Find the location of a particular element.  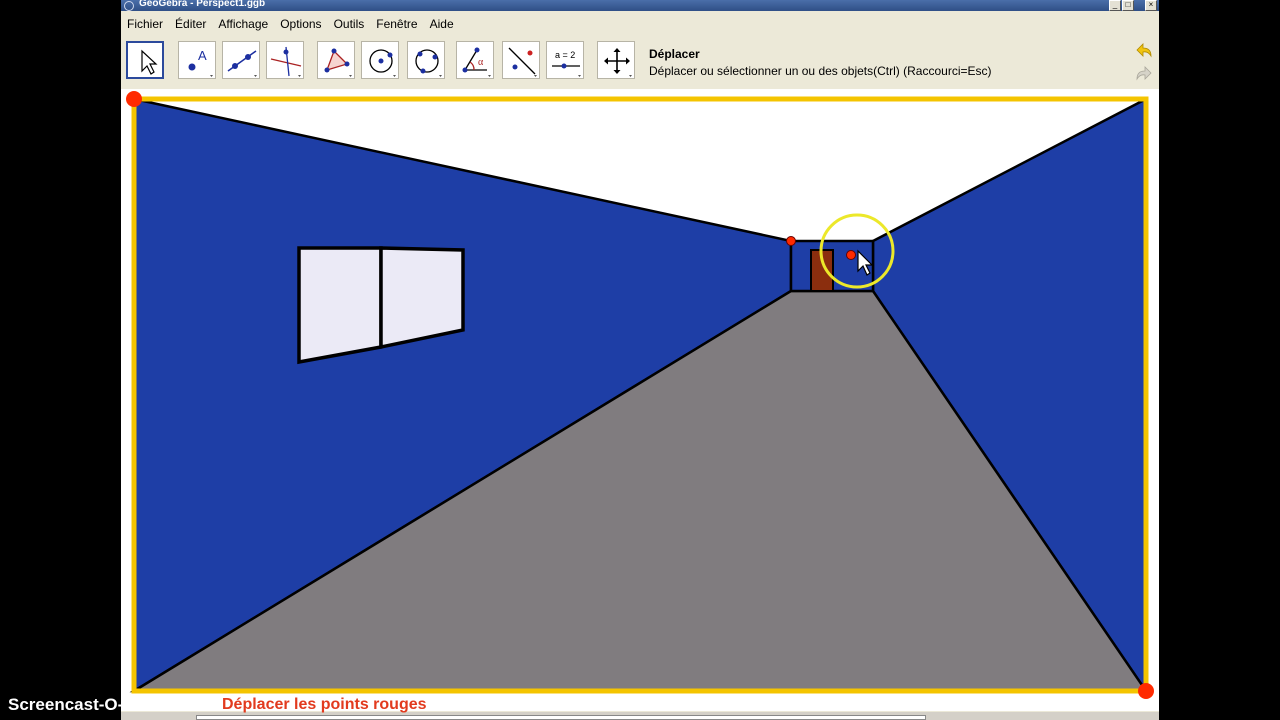

polygon-icon is located at coordinates (338, 62).